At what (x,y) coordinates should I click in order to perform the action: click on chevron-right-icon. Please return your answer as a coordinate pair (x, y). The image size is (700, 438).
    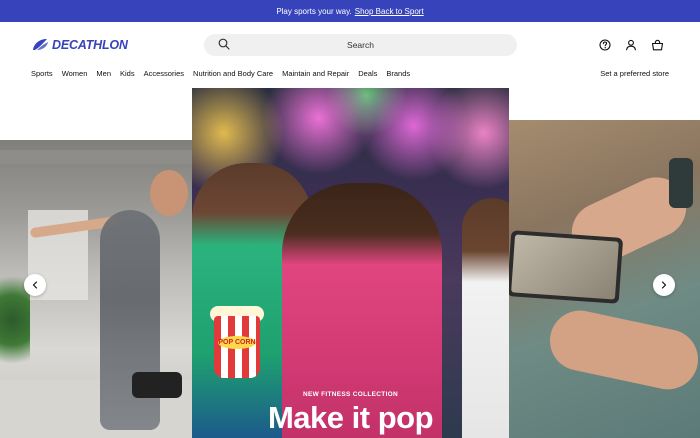
    Looking at the image, I should click on (664, 285).